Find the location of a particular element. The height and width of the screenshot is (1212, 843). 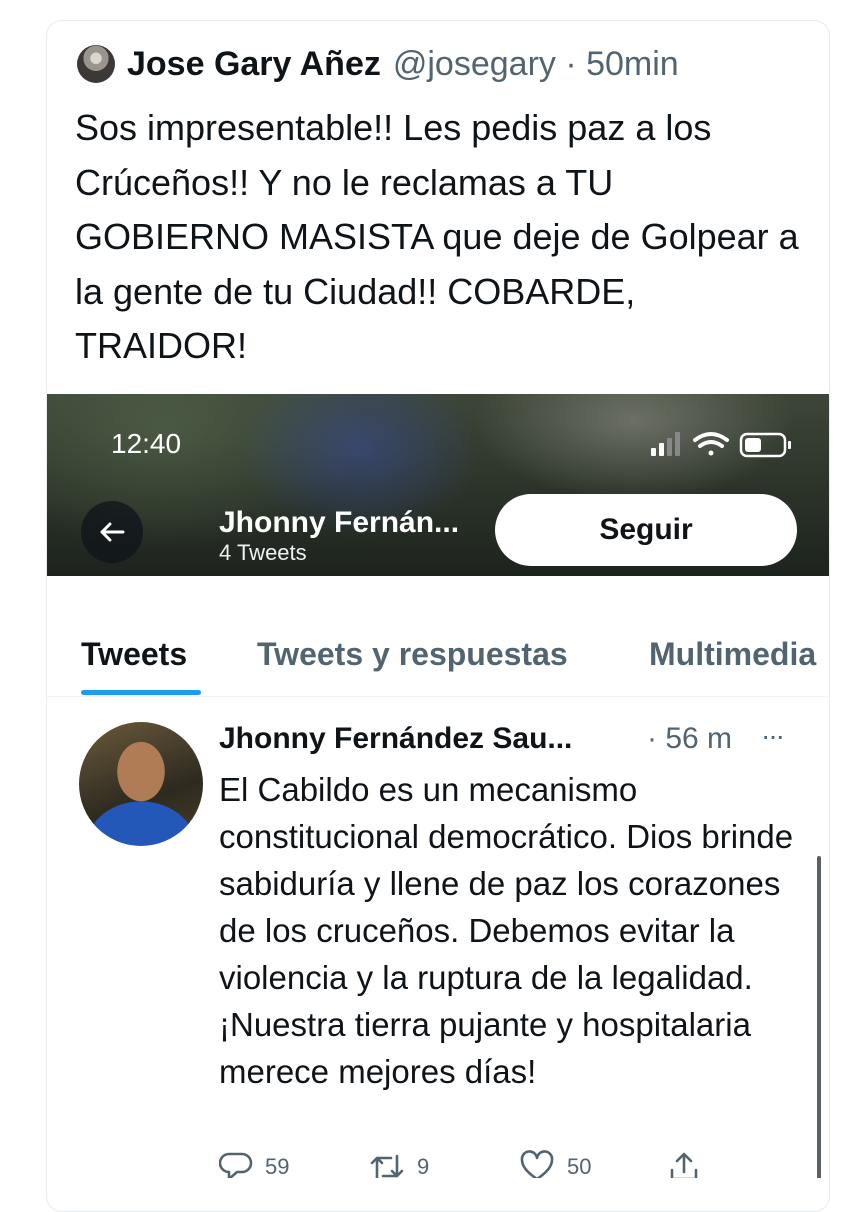

outer-author-name: Jose Gary Añez is located at coordinates (254, 64).